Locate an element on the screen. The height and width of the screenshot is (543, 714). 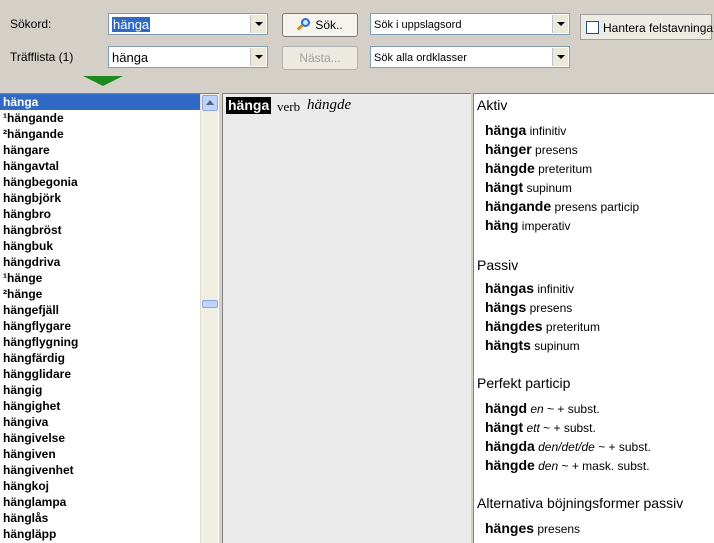
list-item: hängflygning is located at coordinates (100, 342).